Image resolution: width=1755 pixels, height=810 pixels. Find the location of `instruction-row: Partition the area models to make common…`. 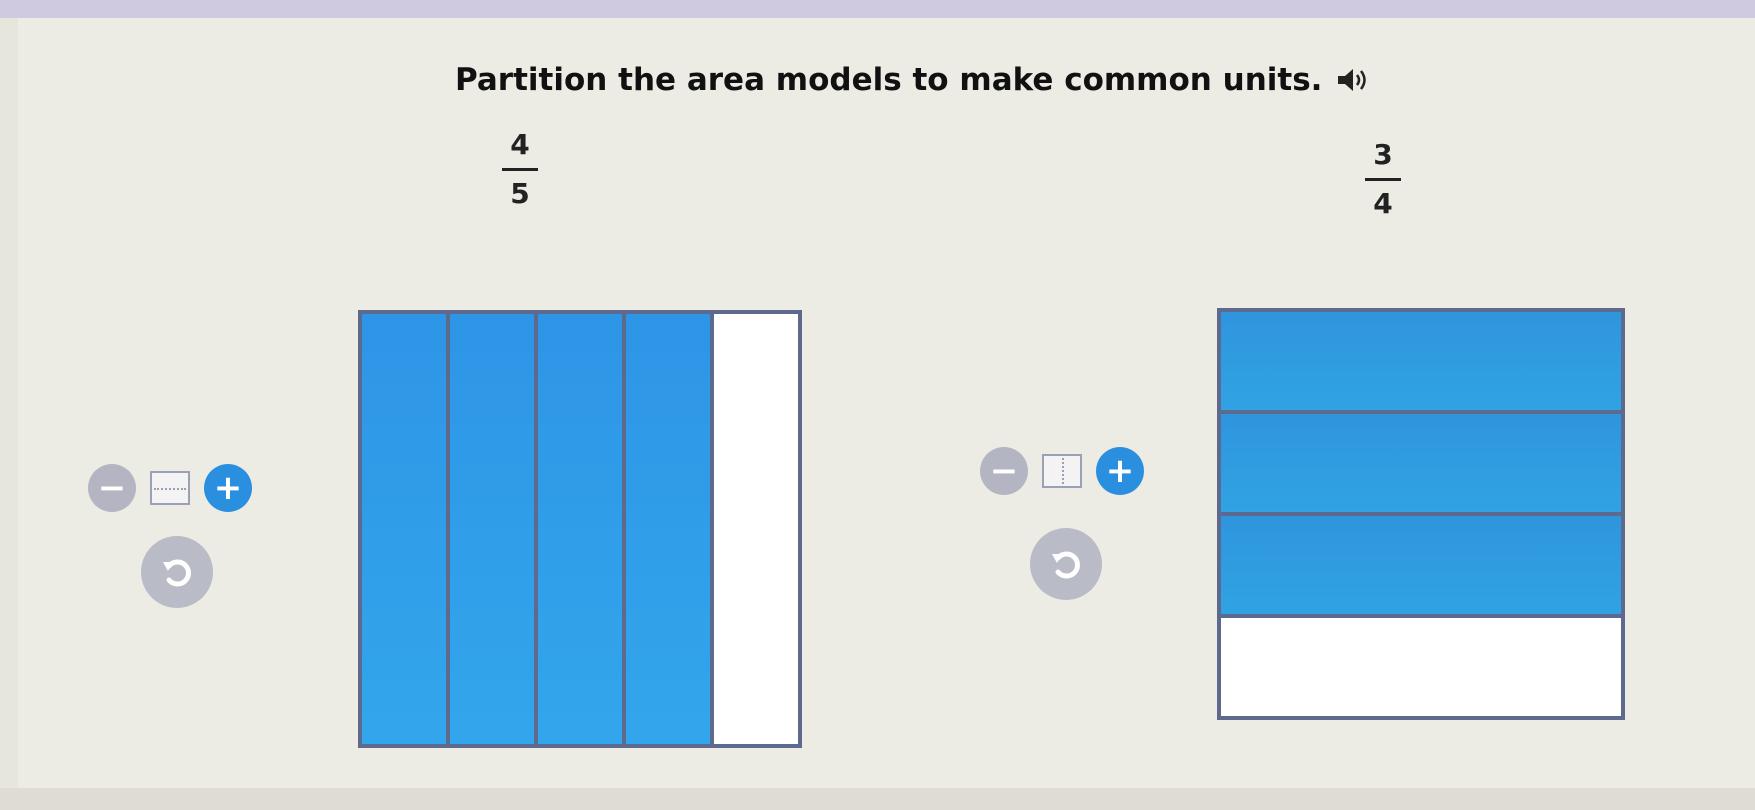

instruction-row: Partition the area models to make common… is located at coordinates (913, 80).